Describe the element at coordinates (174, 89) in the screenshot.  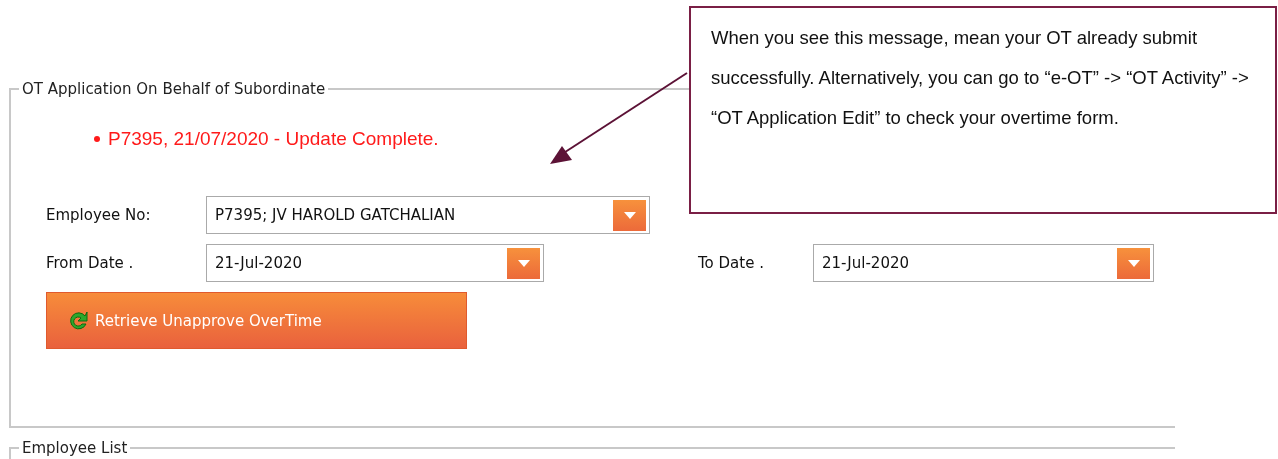
I see `panel-title: OT Application On Behalf of Subordinate` at that location.